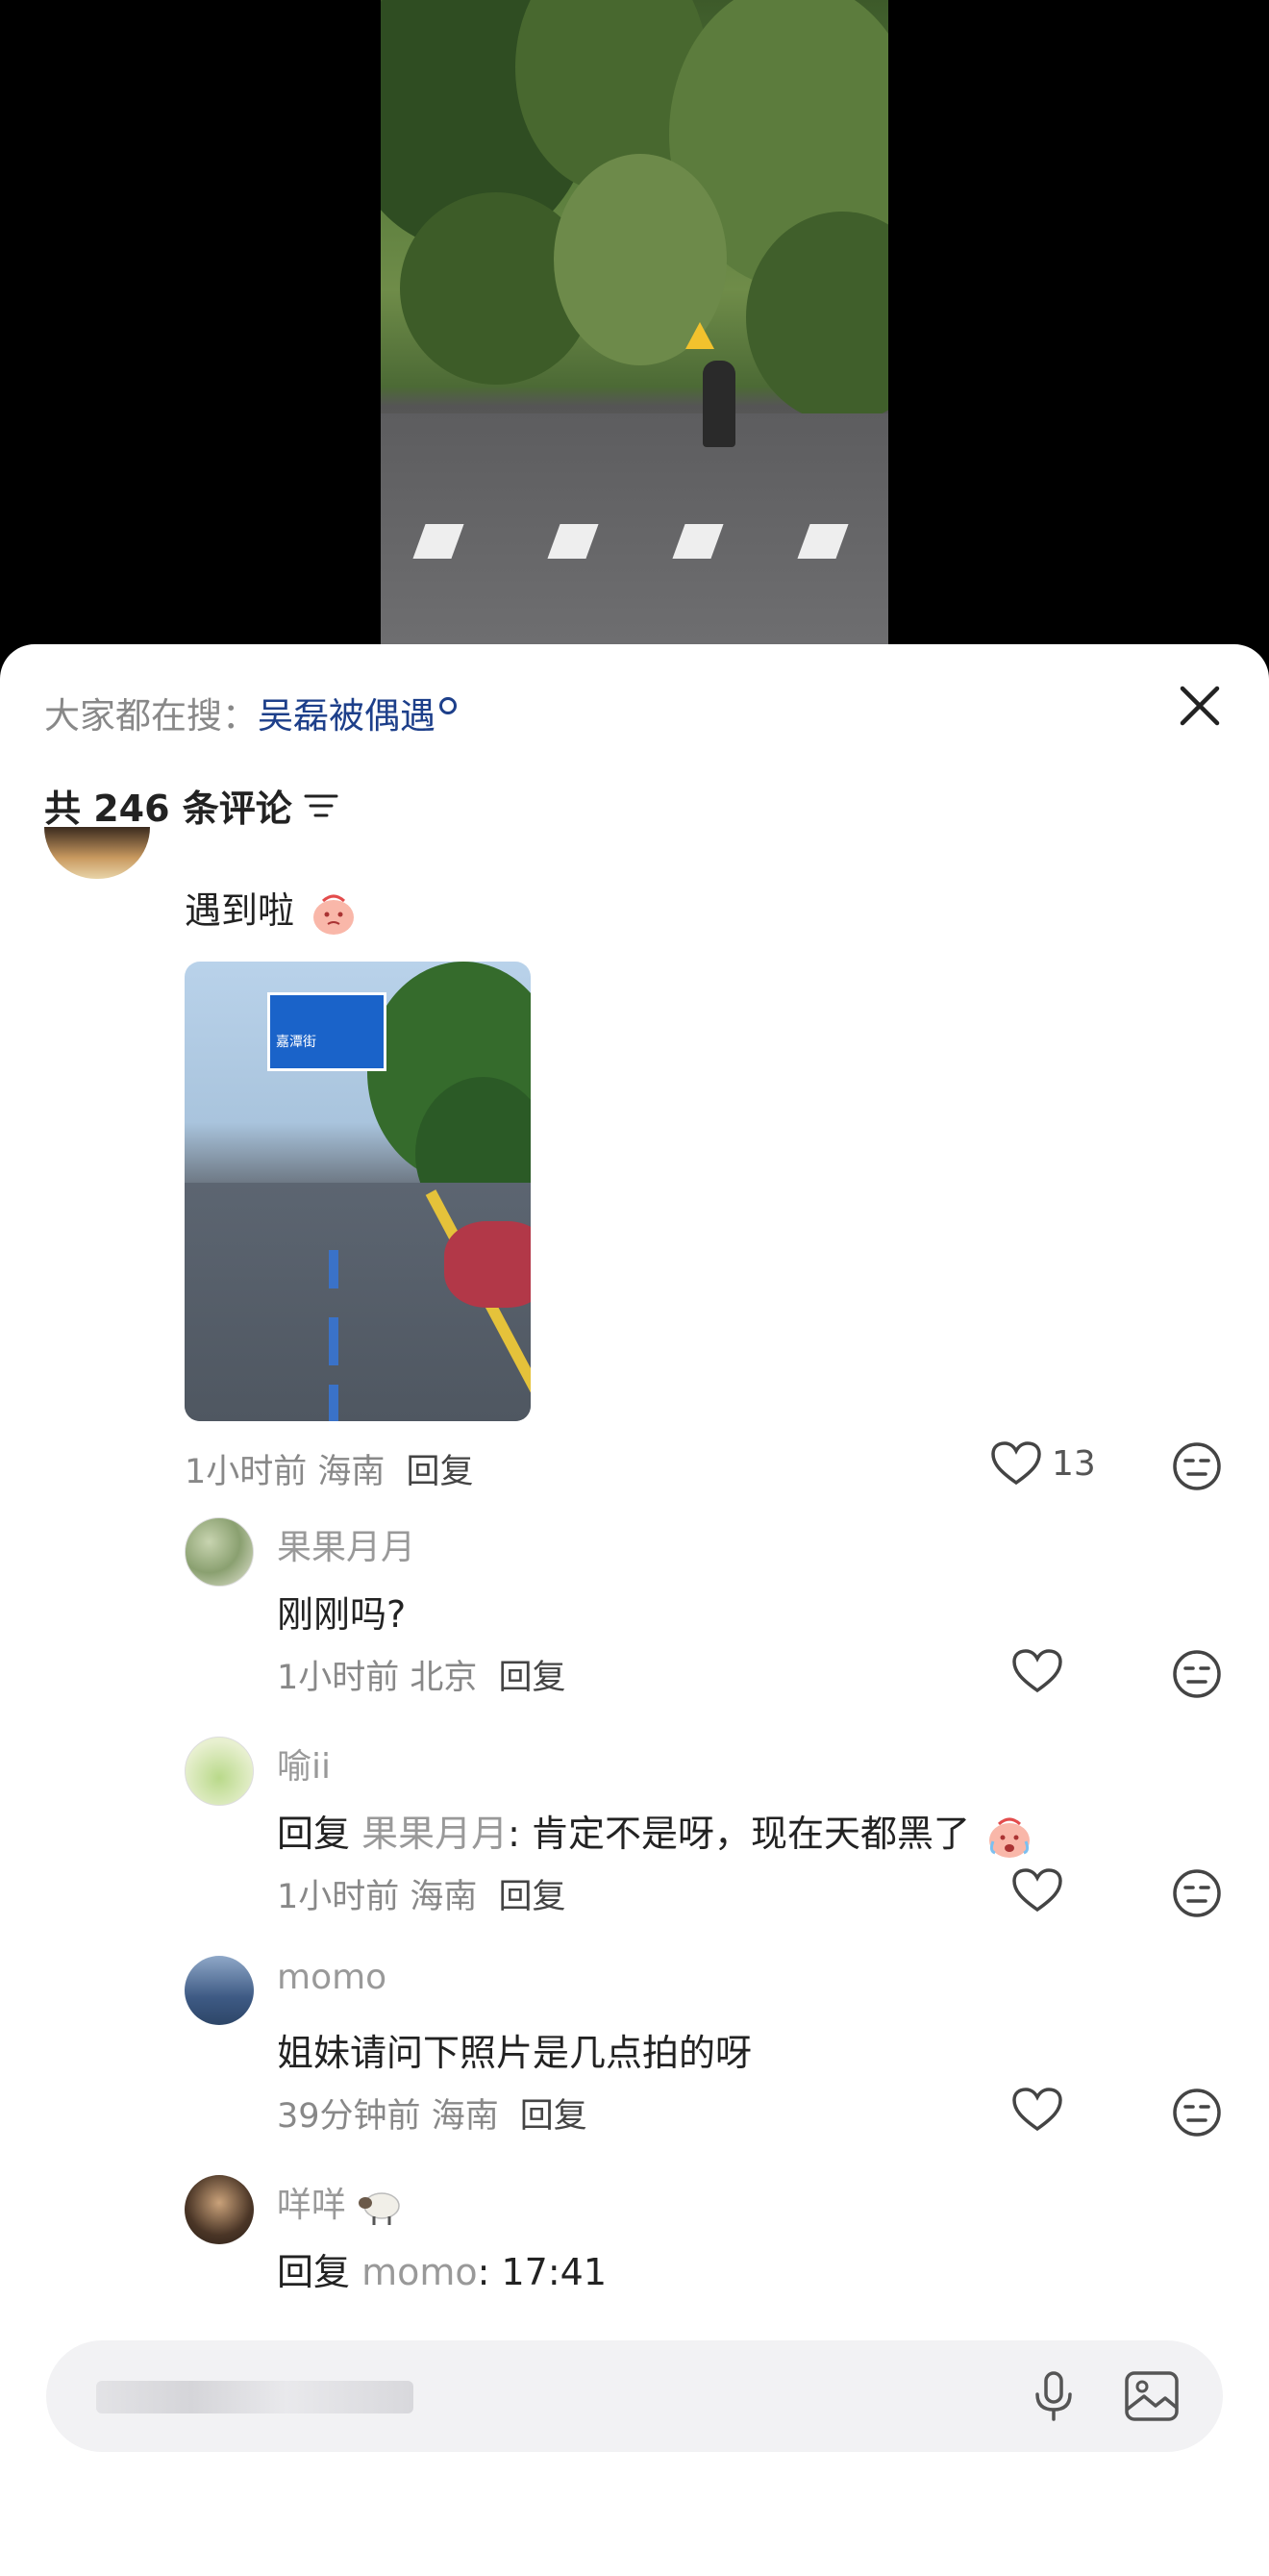 The height and width of the screenshot is (2576, 1269). What do you see at coordinates (634, 2396) in the screenshot?
I see `comment-input-bar` at bounding box center [634, 2396].